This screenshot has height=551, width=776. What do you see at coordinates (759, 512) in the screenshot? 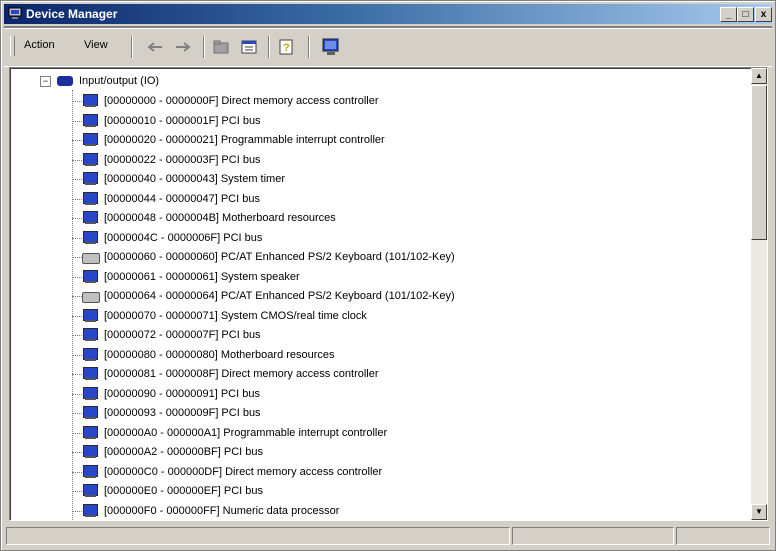
I see `scroll-down-button: ▼` at bounding box center [759, 512].